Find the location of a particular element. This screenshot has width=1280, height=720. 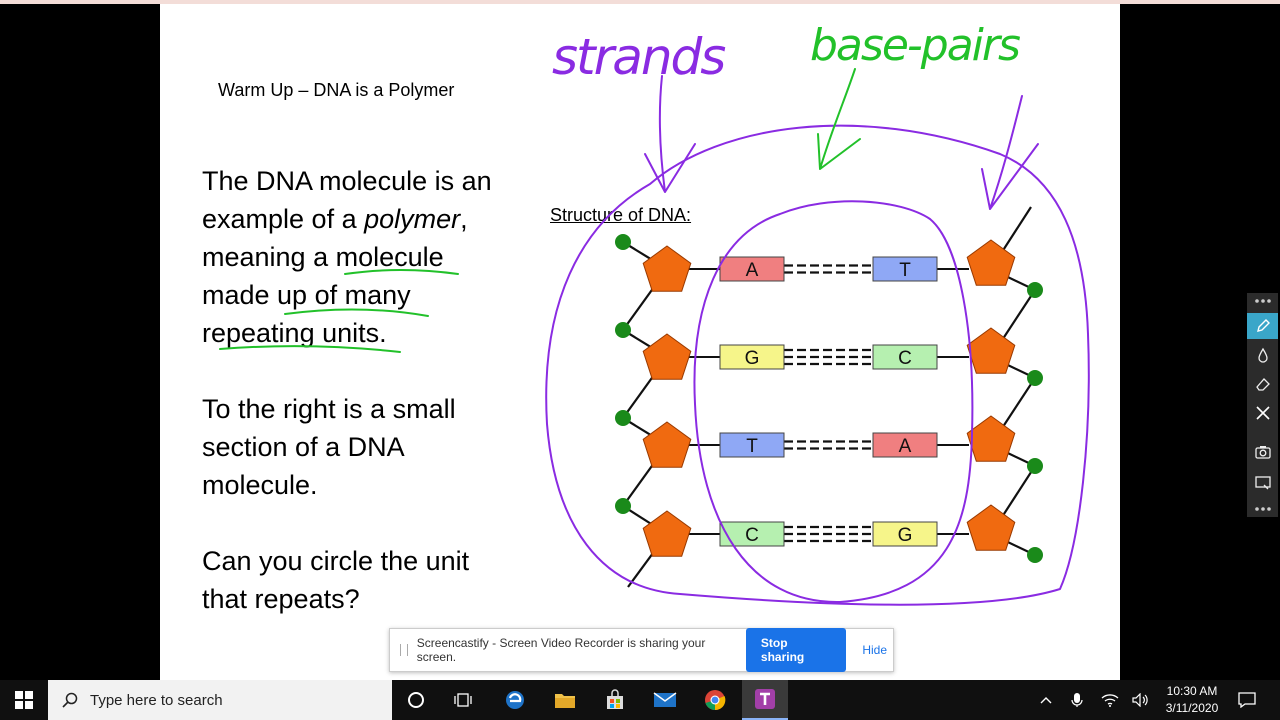

microphone-icon is located at coordinates (1077, 700).